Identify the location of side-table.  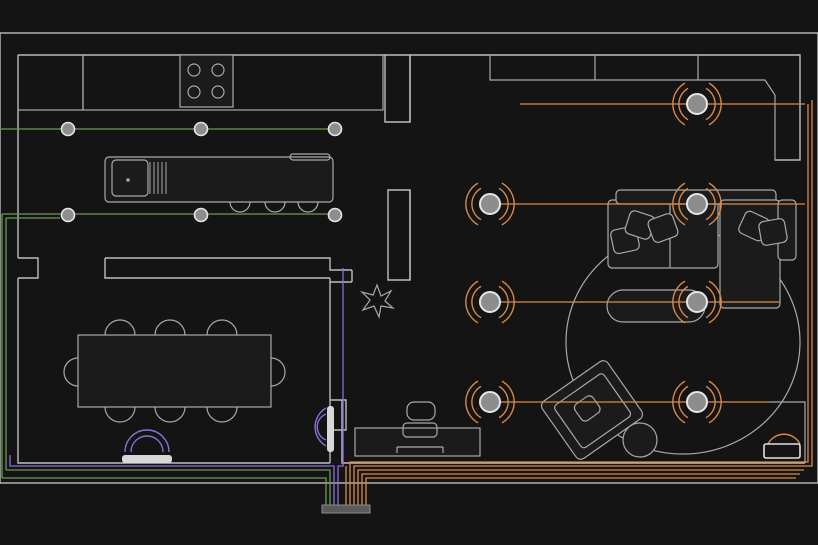
(640, 440).